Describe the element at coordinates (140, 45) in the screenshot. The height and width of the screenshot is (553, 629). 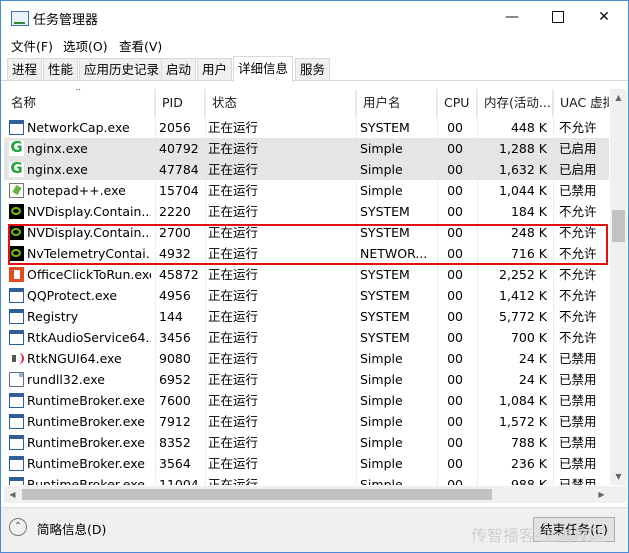
I see `menu-view: 查看(V)` at that location.